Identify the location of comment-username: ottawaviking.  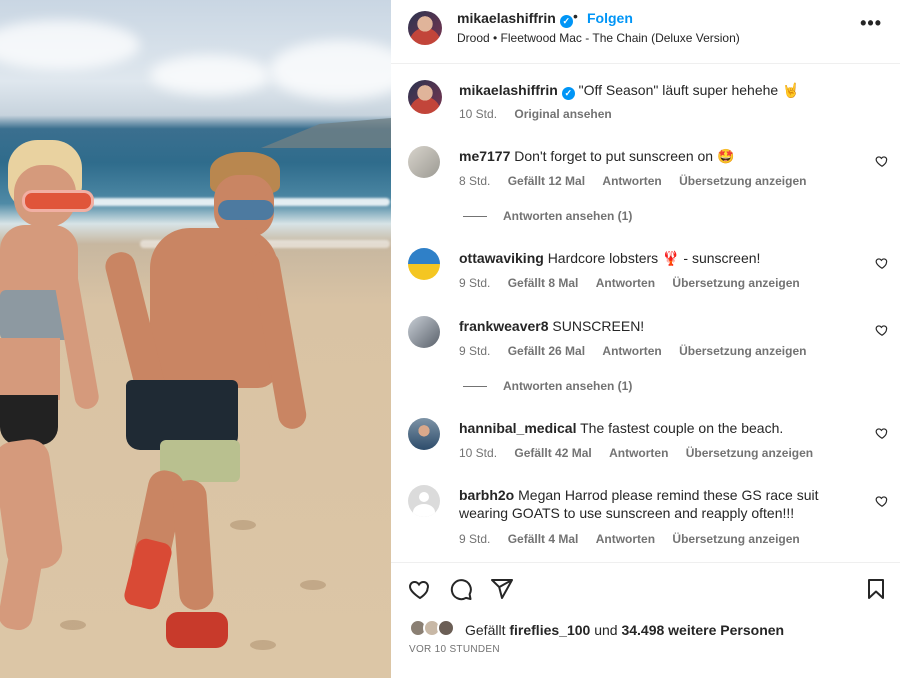
(501, 258).